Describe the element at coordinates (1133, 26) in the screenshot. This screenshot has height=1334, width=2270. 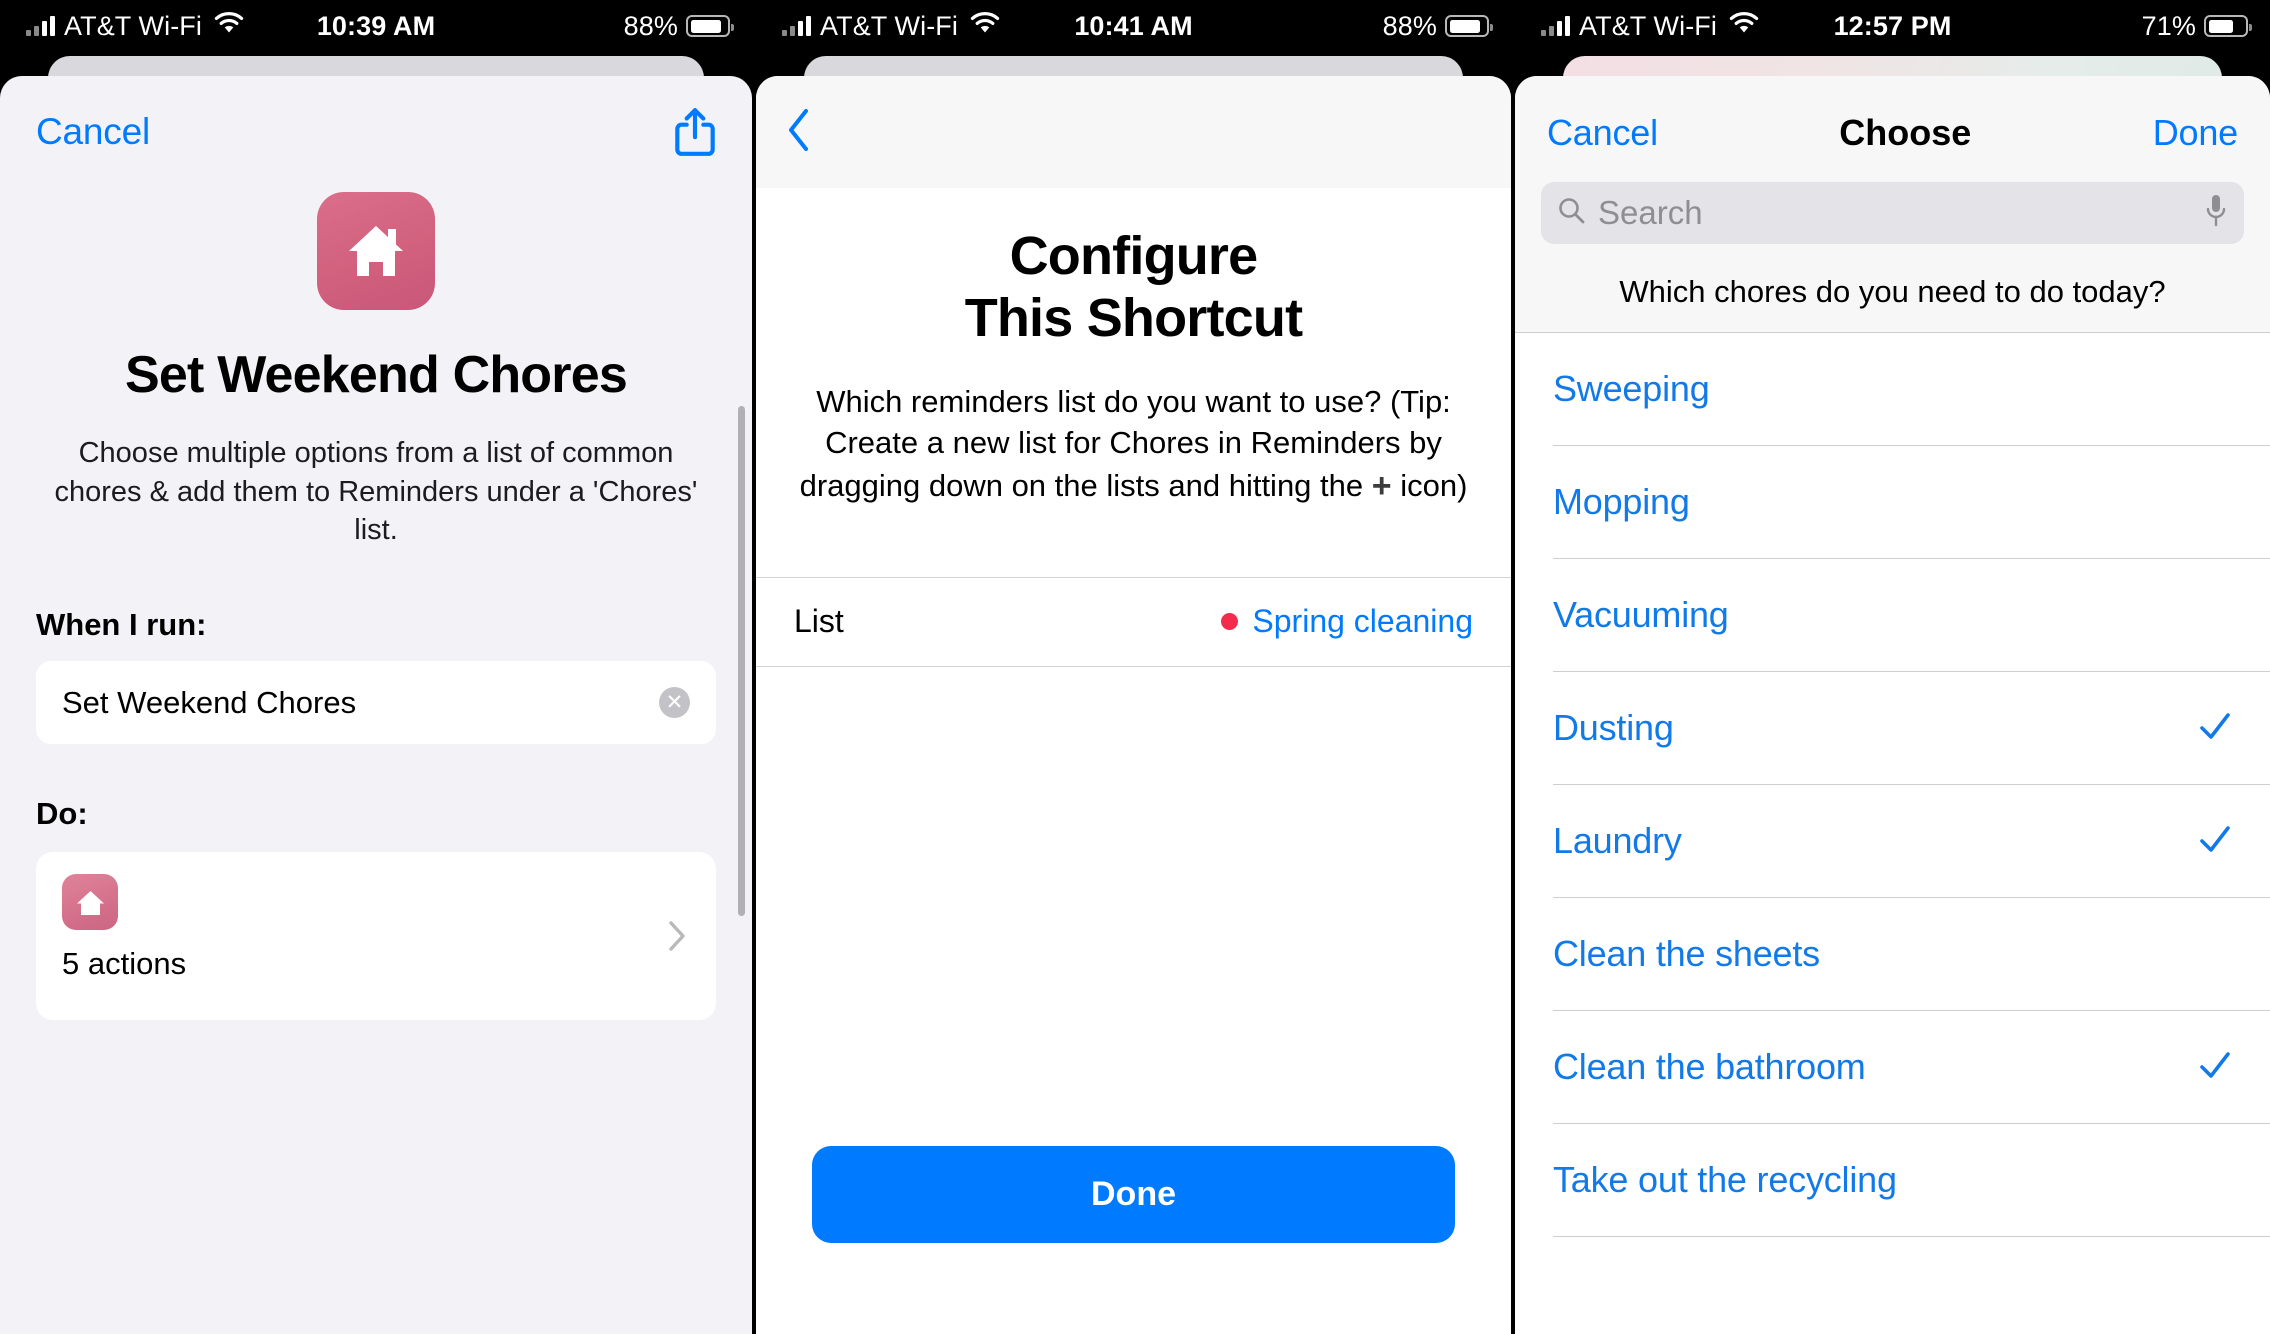
I see `status-bar-panel2: AT&T Wi-Fi 10:41 AM 88%` at that location.